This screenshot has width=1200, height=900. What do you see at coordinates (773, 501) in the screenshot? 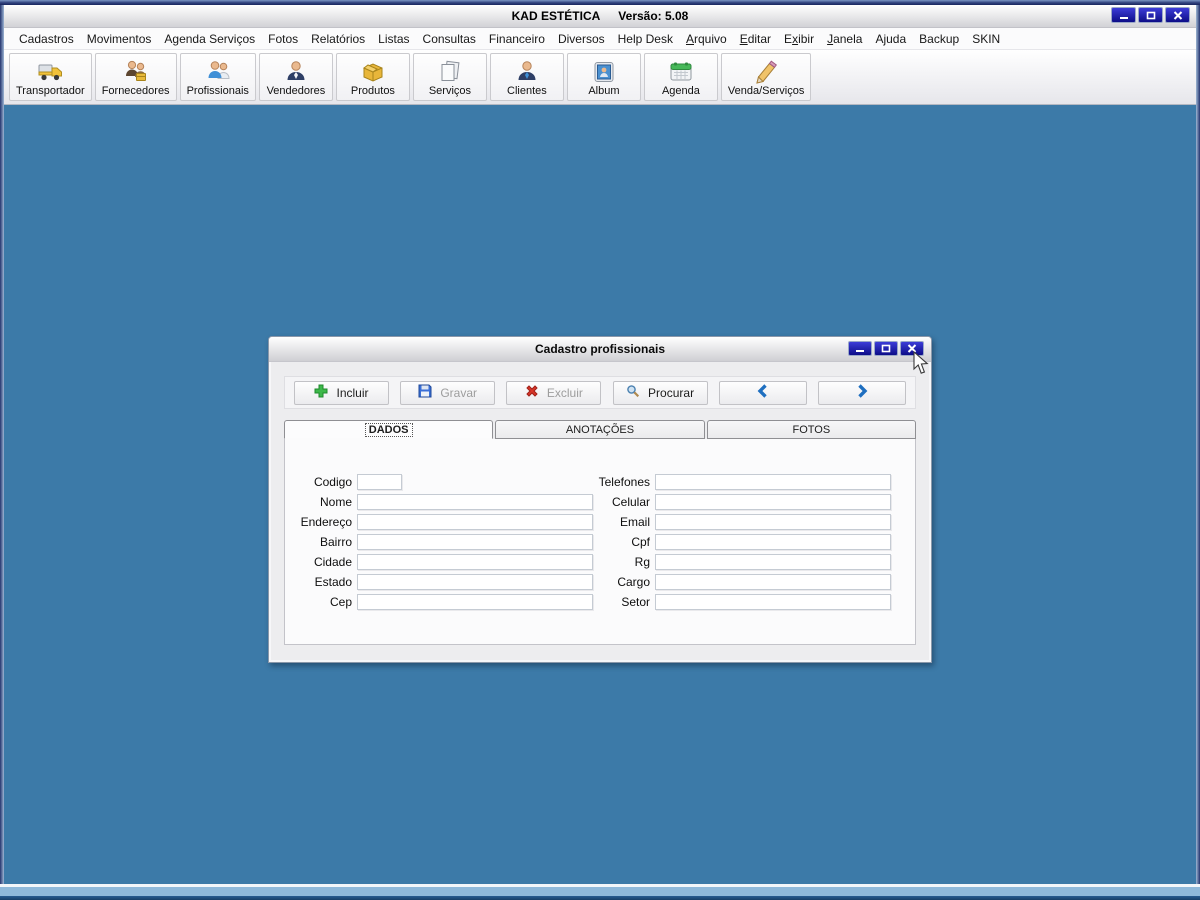
I see `celular-input` at bounding box center [773, 501].